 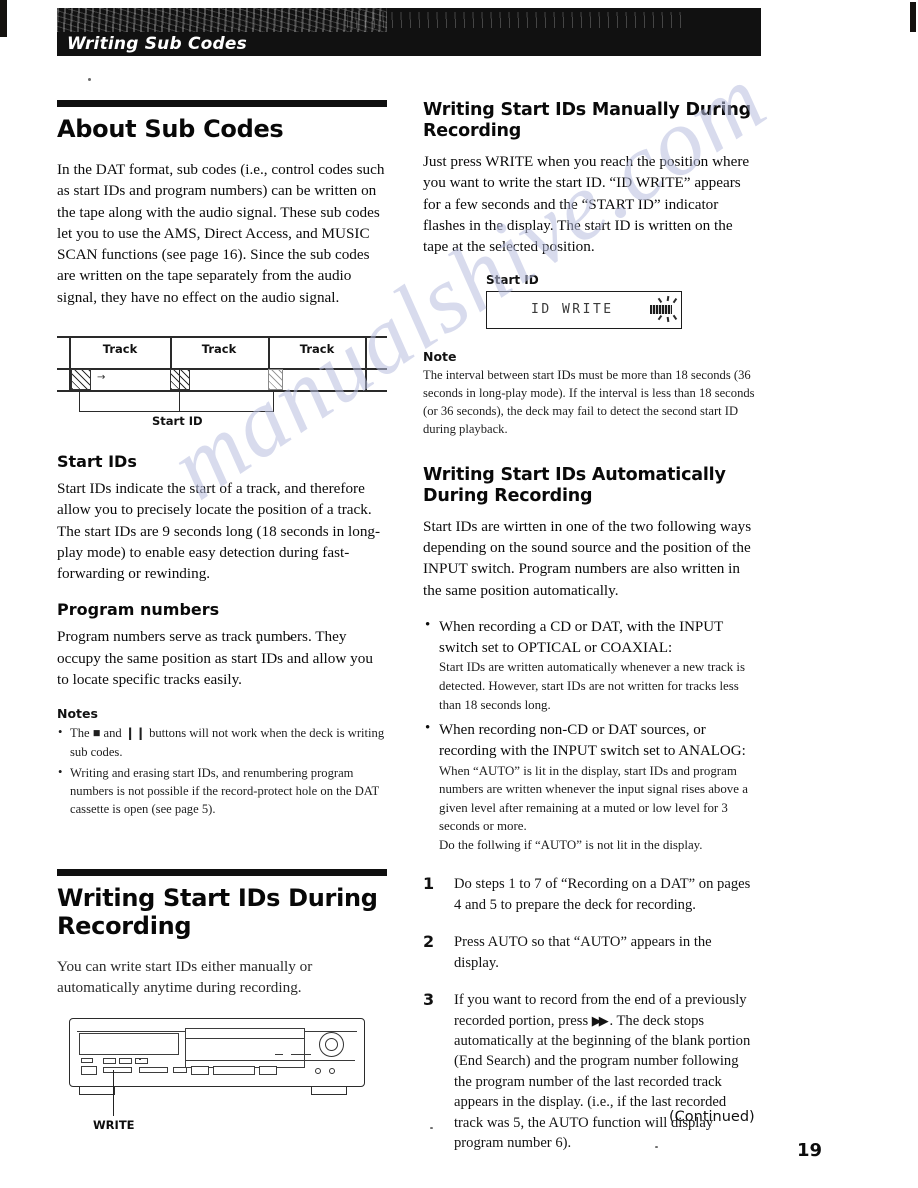 What do you see at coordinates (138, 610) in the screenshot?
I see `heading-program-numbers: Program numbers` at bounding box center [138, 610].